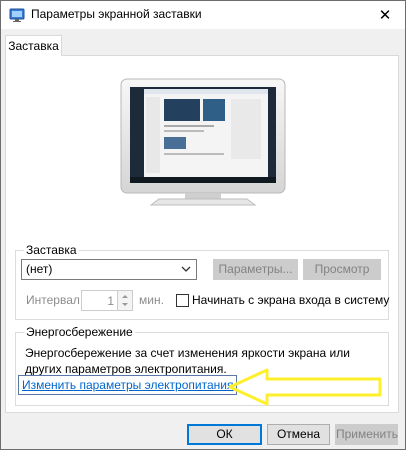 The width and height of the screenshot is (406, 450). What do you see at coordinates (51, 250) in the screenshot?
I see `screensaver-group-title: Заставка` at bounding box center [51, 250].